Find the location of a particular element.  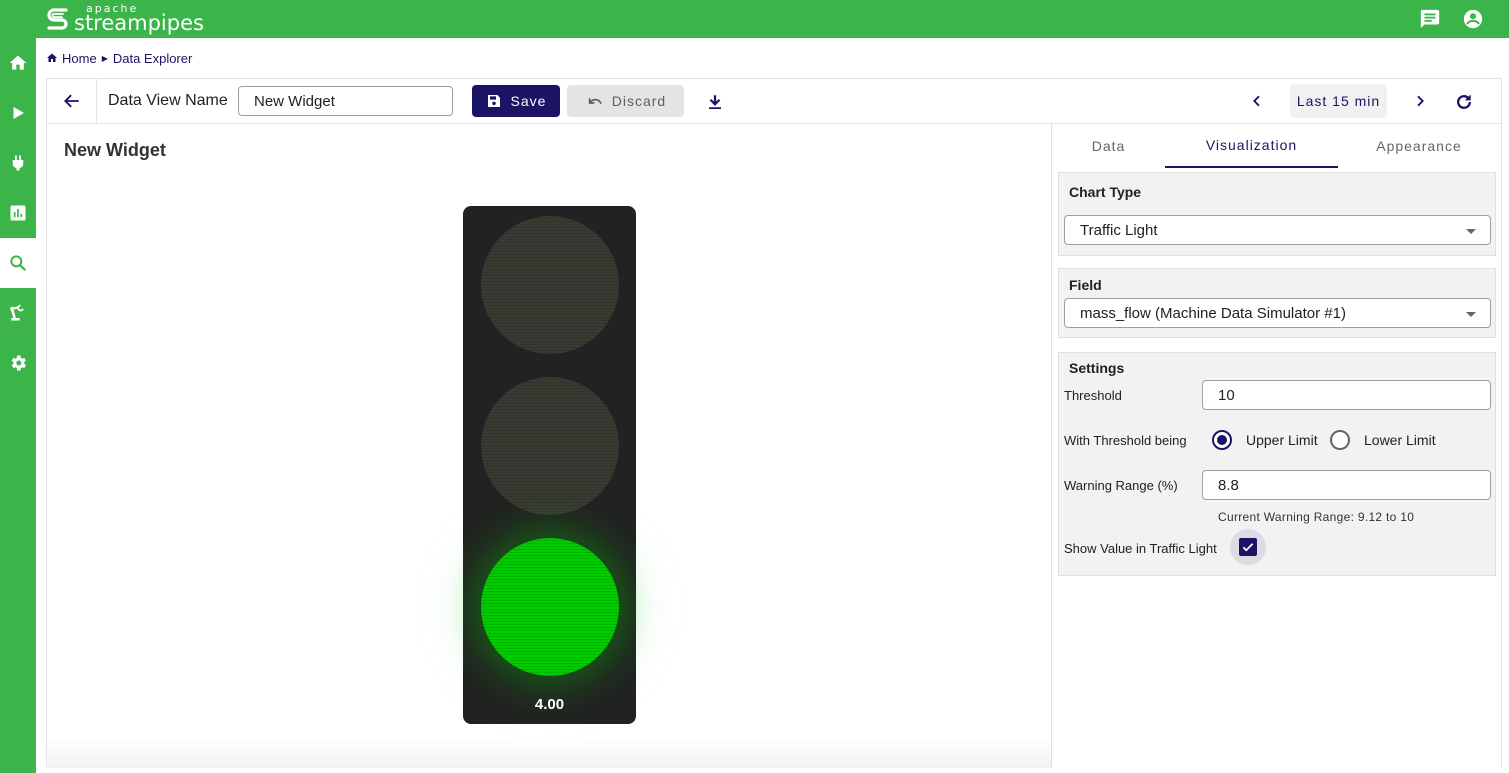

widget-title: New Widget is located at coordinates (115, 150).